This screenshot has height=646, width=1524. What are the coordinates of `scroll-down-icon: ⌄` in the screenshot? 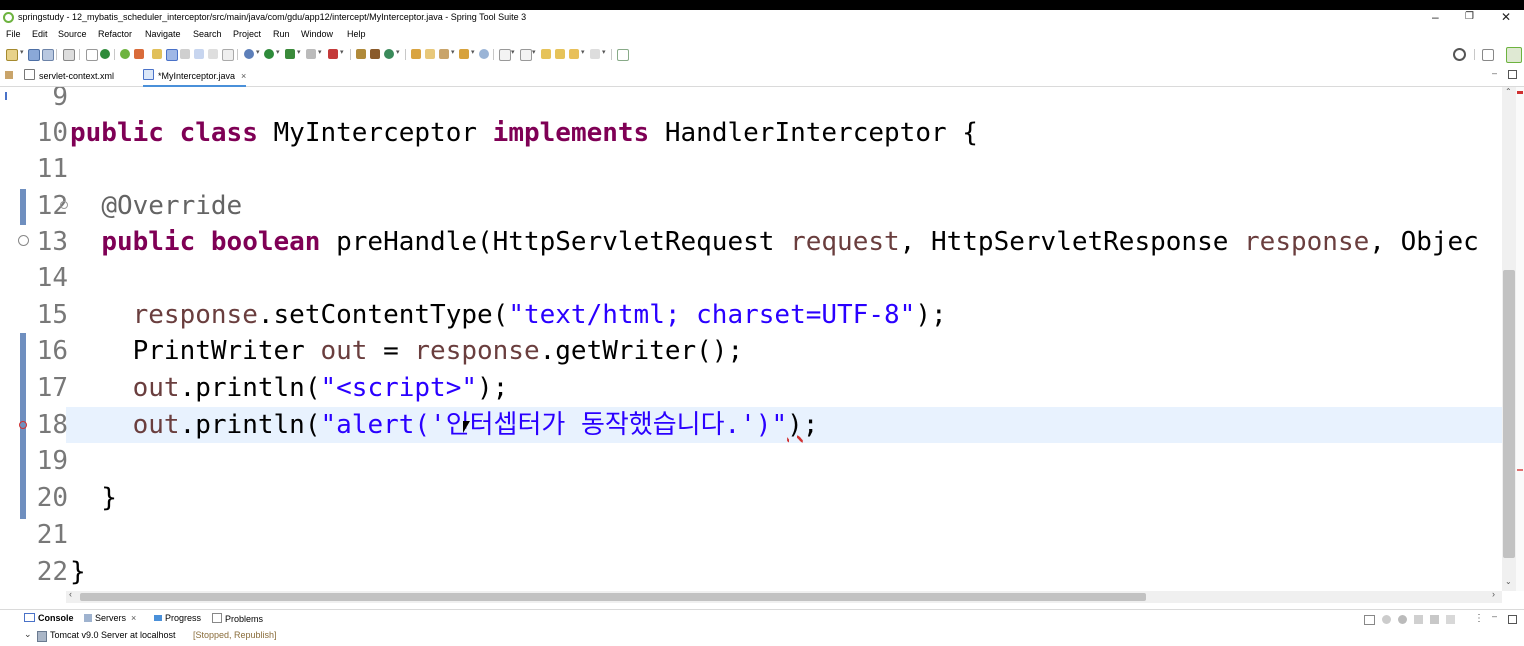 It's located at (1508, 581).